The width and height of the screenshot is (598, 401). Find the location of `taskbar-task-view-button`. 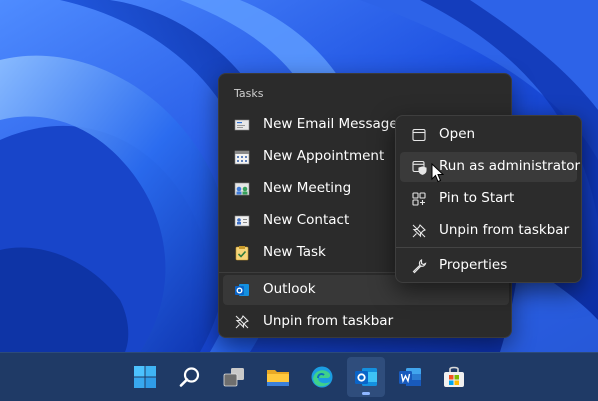

taskbar-task-view-button is located at coordinates (234, 377).